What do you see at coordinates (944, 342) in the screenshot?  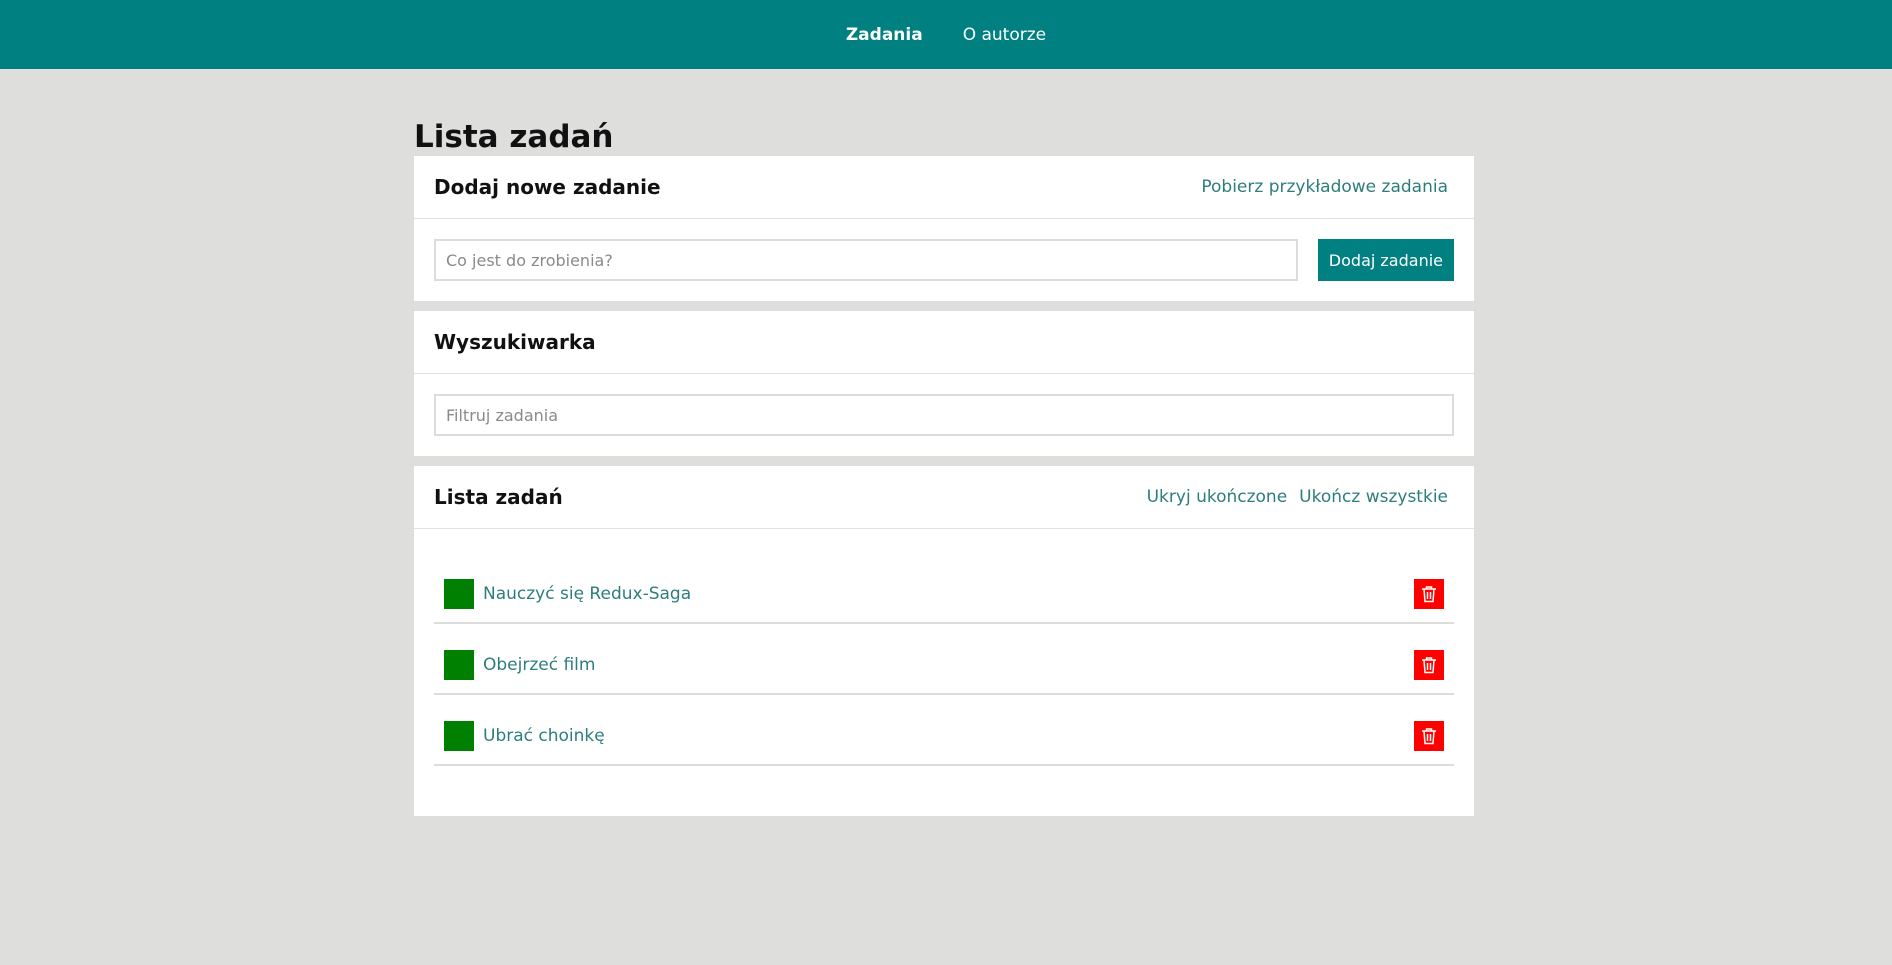 I see `search-header: Wyszukiwarka` at bounding box center [944, 342].